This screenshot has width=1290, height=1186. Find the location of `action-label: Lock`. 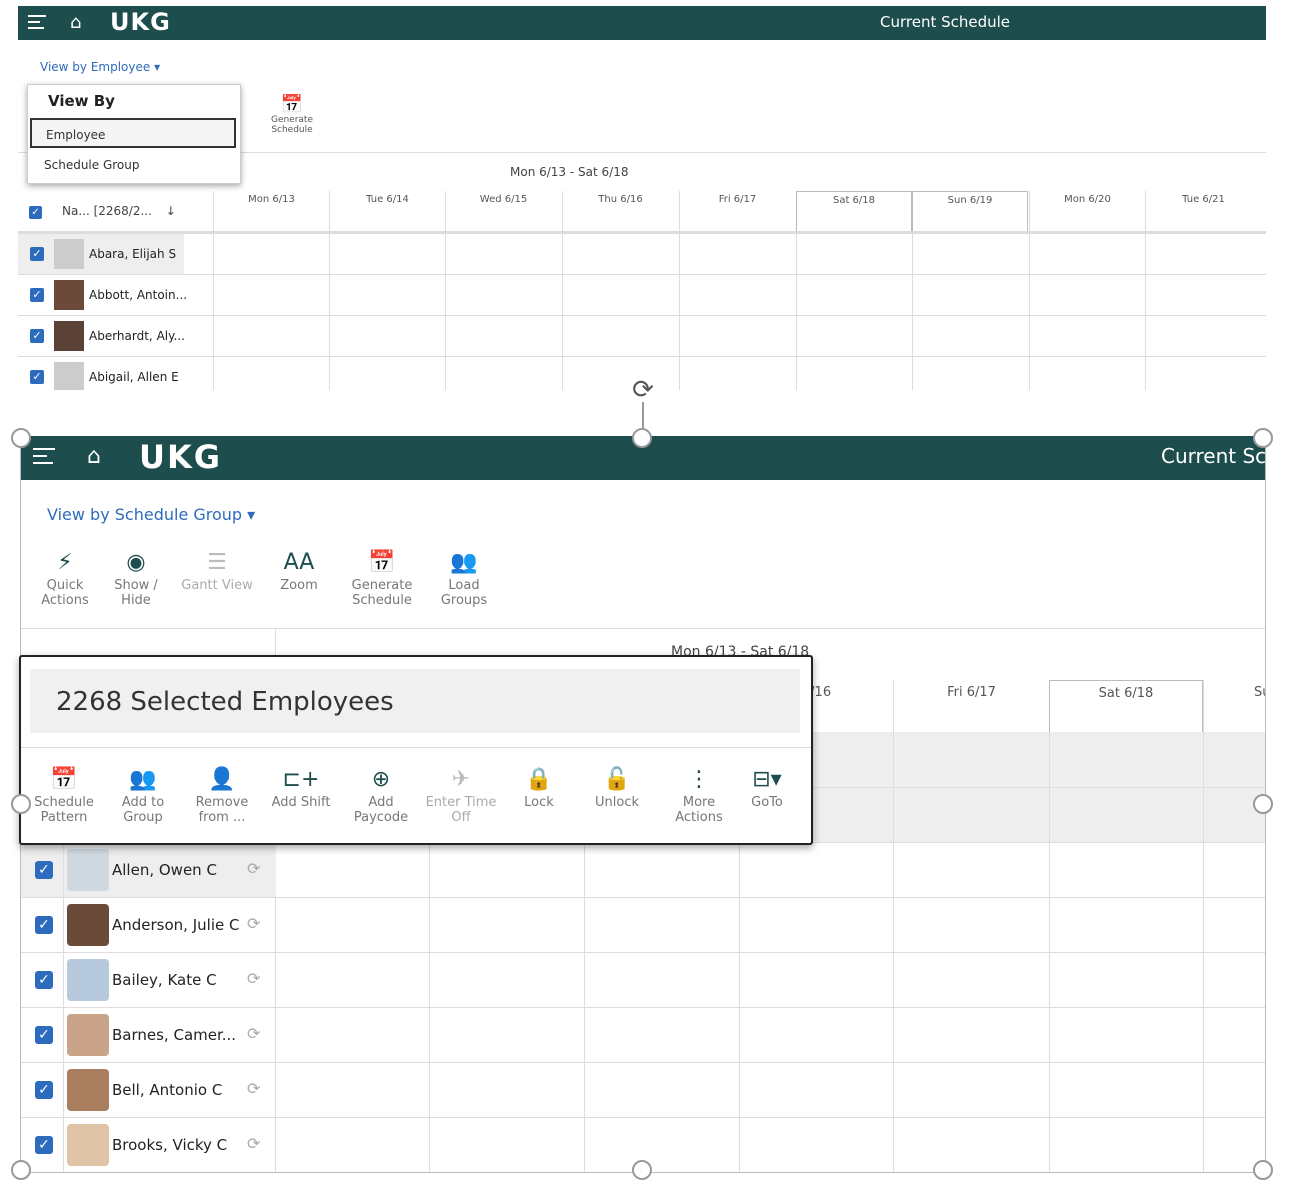

action-label: Lock is located at coordinates (539, 802).